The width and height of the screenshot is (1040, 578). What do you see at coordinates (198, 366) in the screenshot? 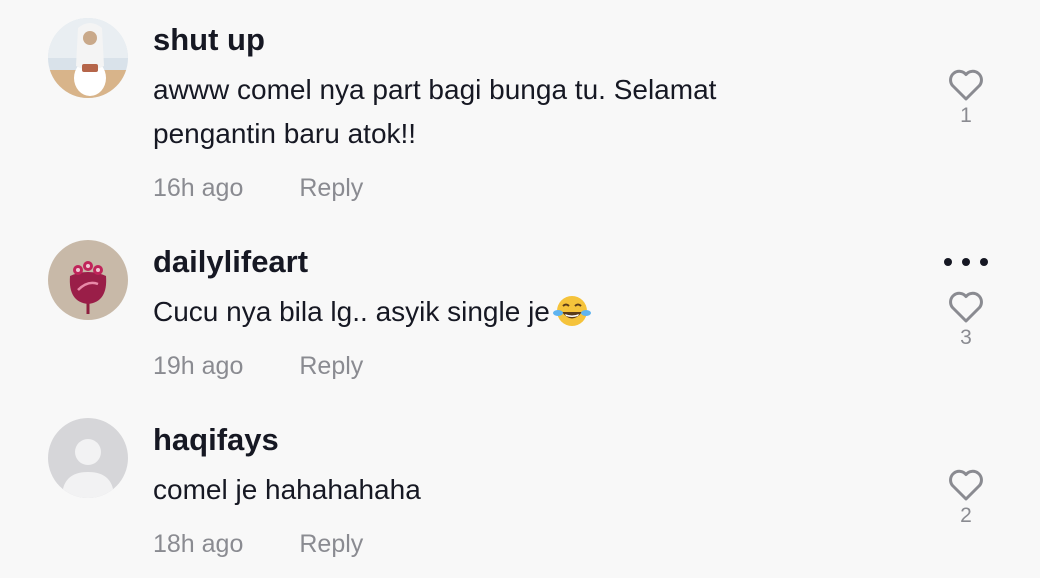
I see `timestamp: 19h ago` at bounding box center [198, 366].